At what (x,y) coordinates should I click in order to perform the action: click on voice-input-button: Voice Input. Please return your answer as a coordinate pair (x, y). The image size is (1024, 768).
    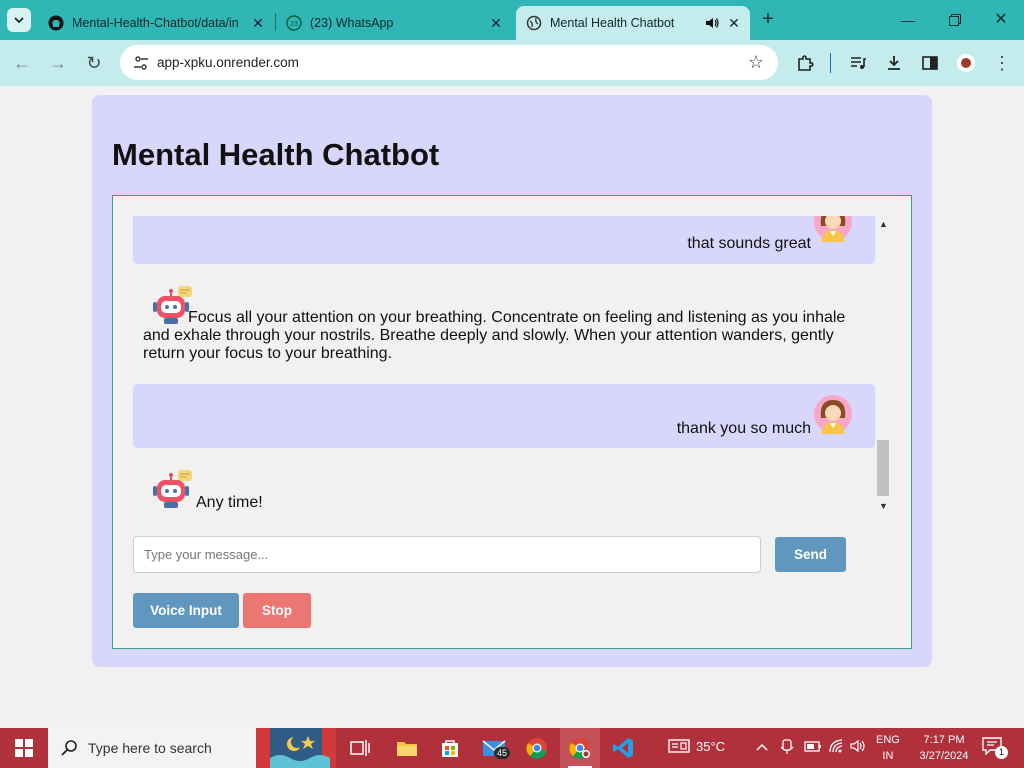
    Looking at the image, I should click on (186, 610).